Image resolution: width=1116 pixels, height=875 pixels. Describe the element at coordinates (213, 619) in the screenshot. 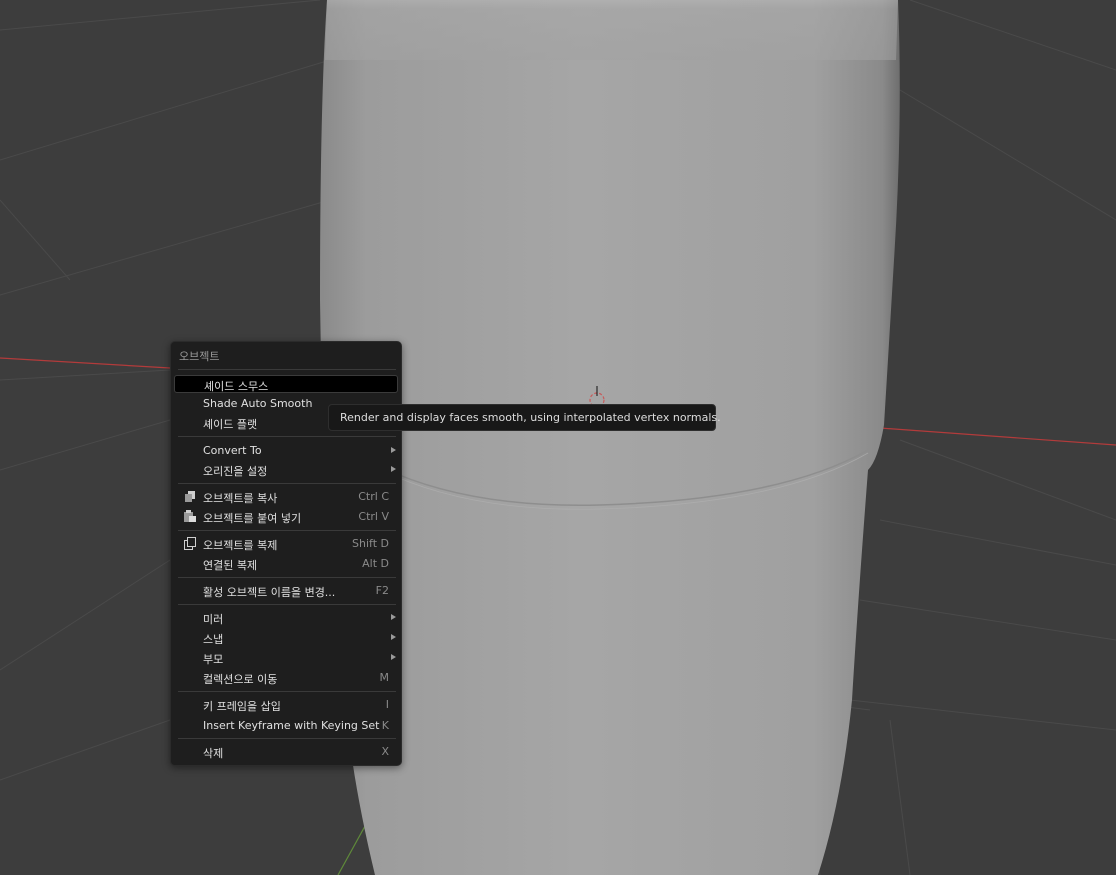

I see `menu-item-label: 미러` at that location.